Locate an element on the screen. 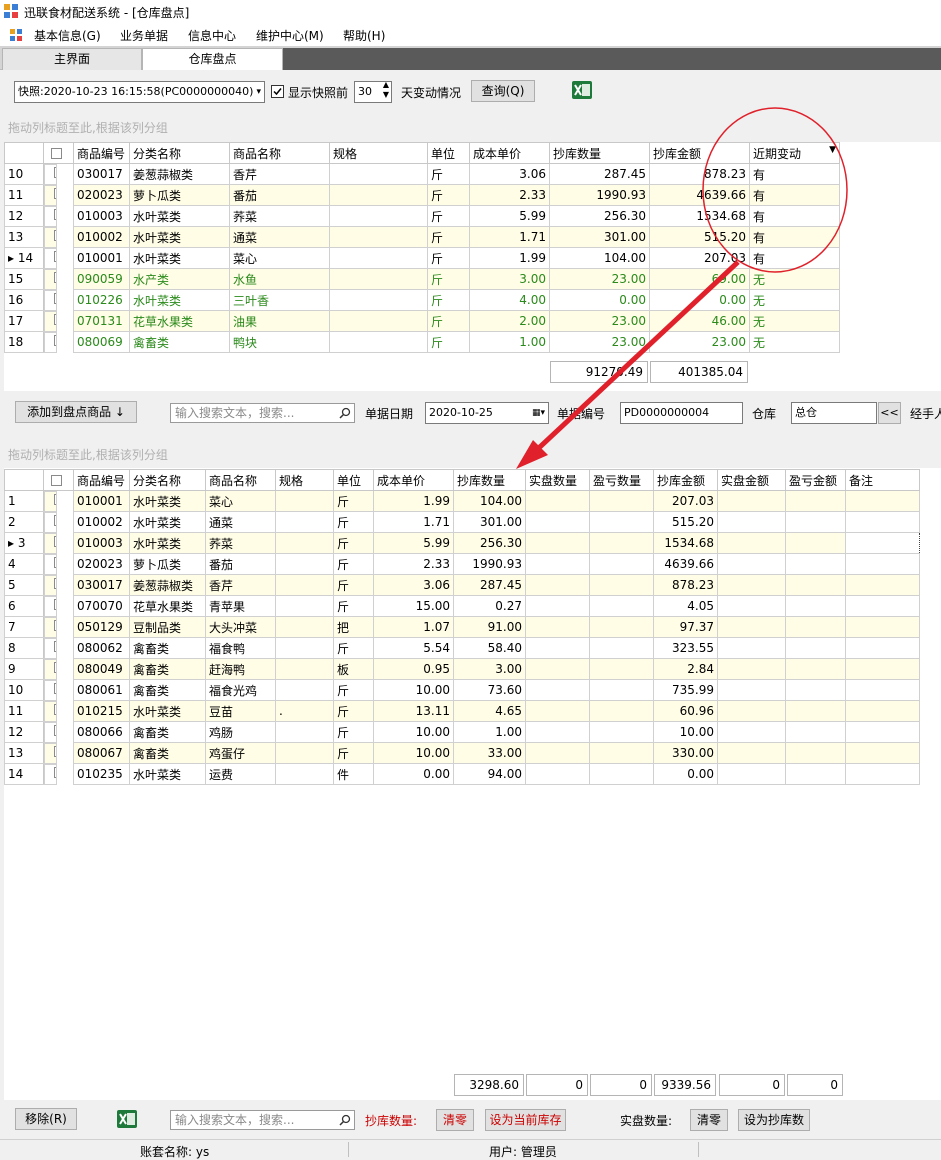  cell-price: 0.00 is located at coordinates (413, 774).